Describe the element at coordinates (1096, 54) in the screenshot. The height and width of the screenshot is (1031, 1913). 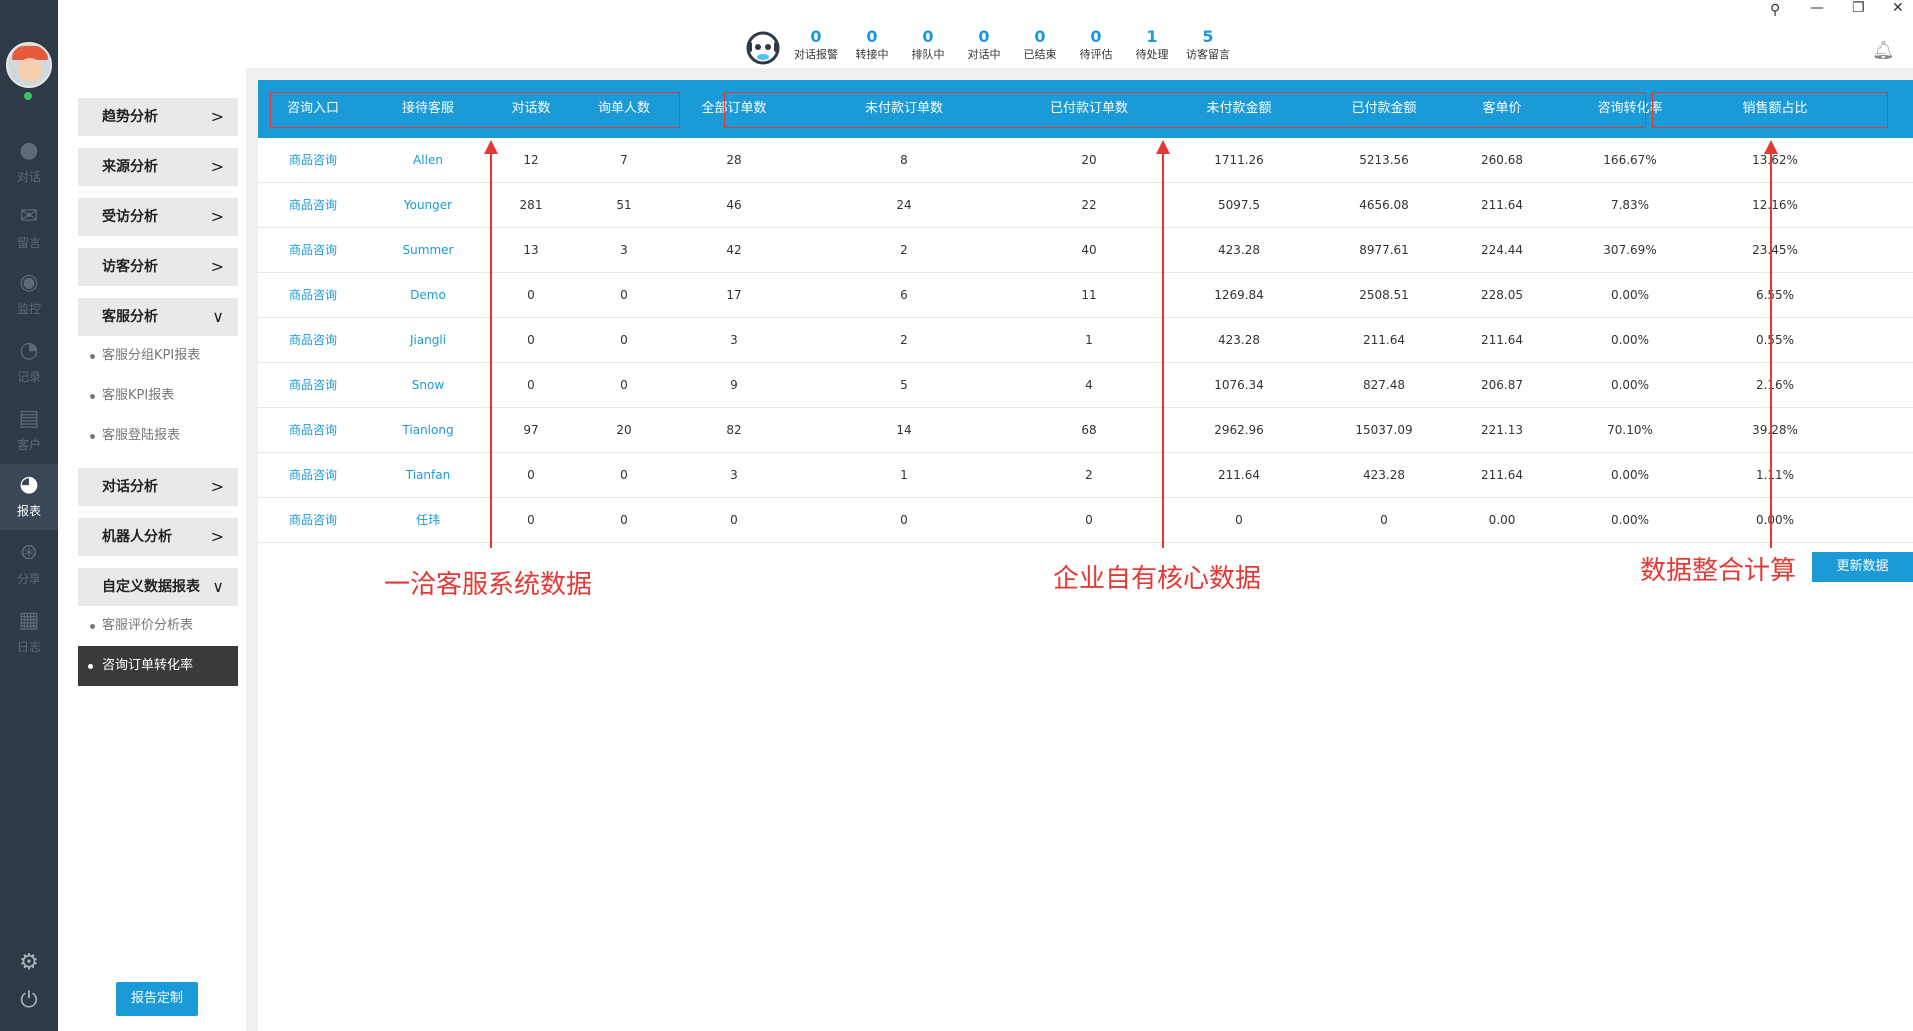
I see `stat-label: 待评估` at that location.